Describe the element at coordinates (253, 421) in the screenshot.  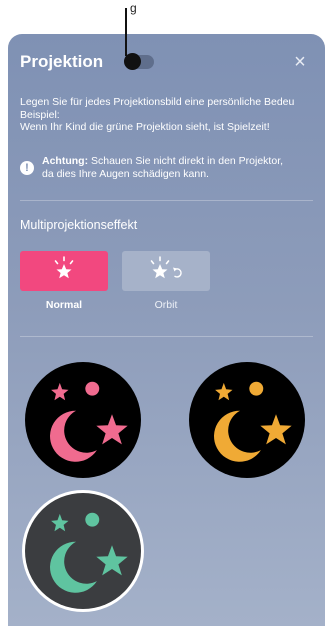
I see `moon-stars-orange-icon` at that location.